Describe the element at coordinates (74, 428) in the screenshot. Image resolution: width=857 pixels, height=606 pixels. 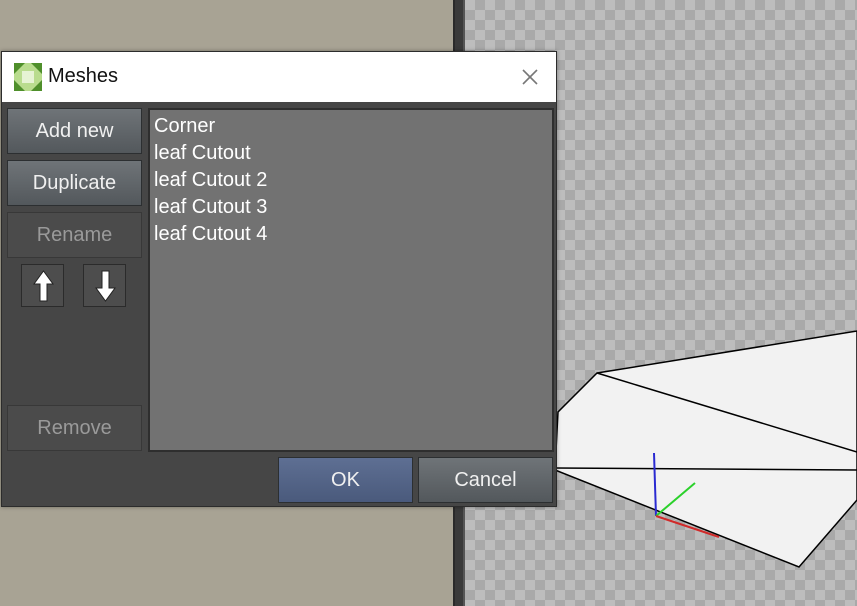
I see `remove-button: Remove` at that location.